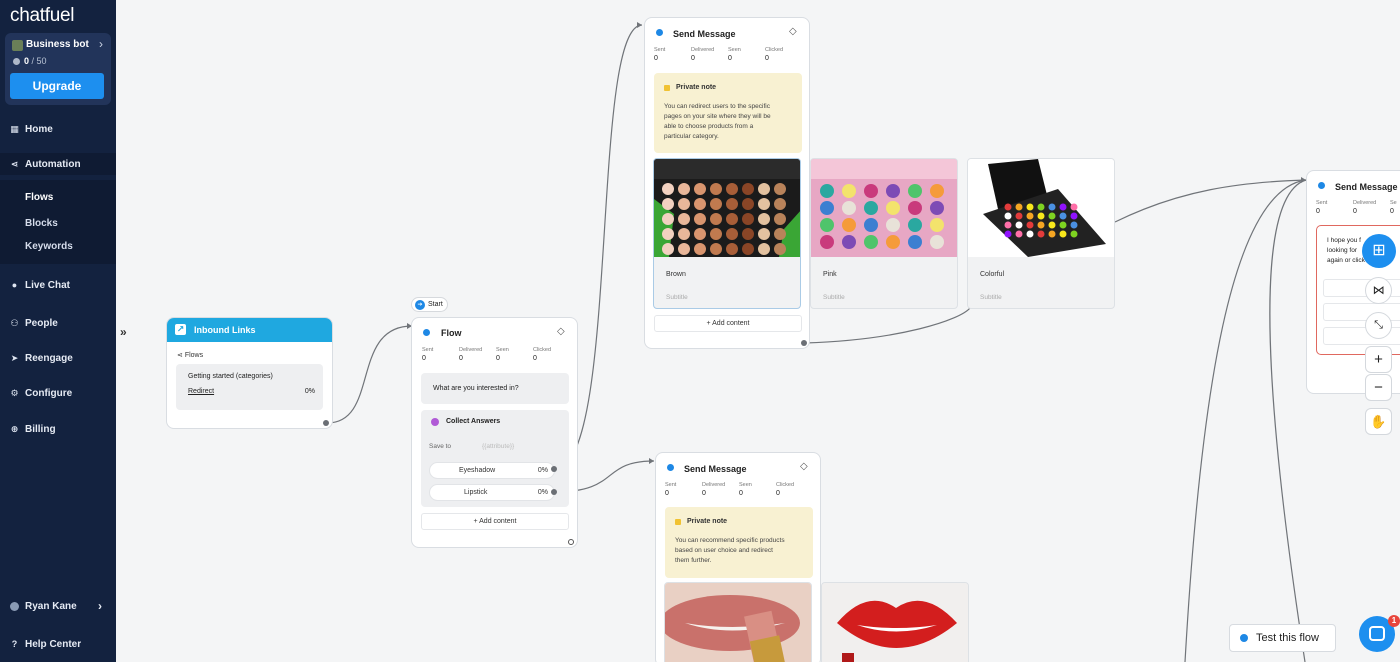 This screenshot has width=1400, height=662. Describe the element at coordinates (49, 358) in the screenshot. I see `nav-label: Reengage` at that location.